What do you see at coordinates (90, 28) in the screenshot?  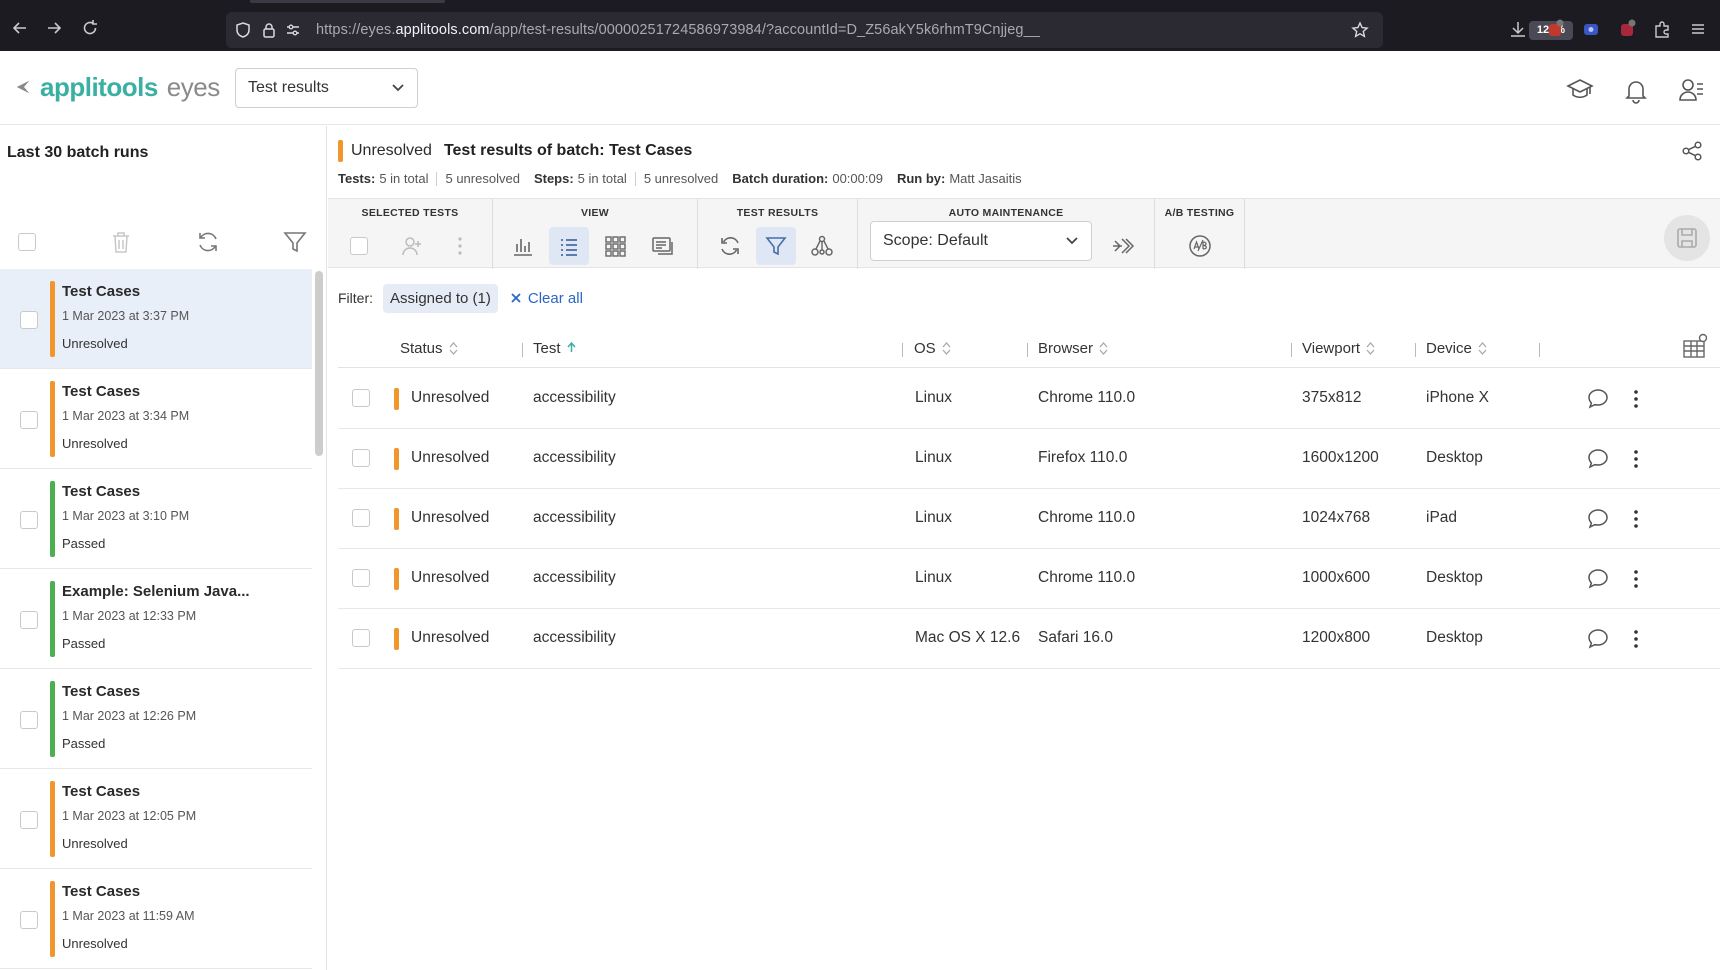 I see `reload-icon` at bounding box center [90, 28].